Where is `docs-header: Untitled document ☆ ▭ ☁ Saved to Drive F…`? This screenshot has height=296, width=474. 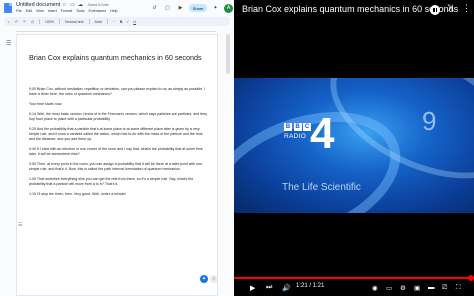 docs-header: Untitled document ☆ ▭ ☁ Saved to Drive F… is located at coordinates (117, 8).